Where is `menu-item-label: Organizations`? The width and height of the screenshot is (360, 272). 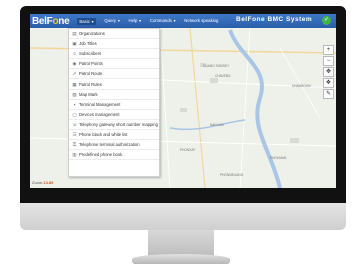 menu-item-label: Organizations is located at coordinates (92, 34).